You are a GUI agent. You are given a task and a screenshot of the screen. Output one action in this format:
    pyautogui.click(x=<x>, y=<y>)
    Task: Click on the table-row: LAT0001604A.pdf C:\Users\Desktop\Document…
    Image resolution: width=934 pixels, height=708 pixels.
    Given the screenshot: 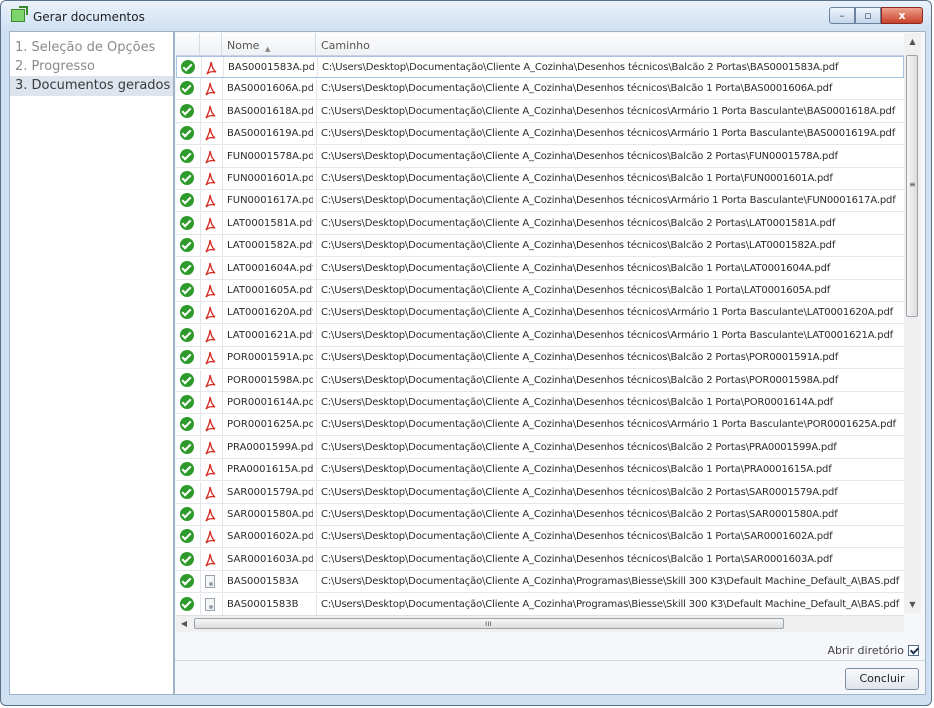 What is the action you would take?
    pyautogui.click(x=540, y=268)
    